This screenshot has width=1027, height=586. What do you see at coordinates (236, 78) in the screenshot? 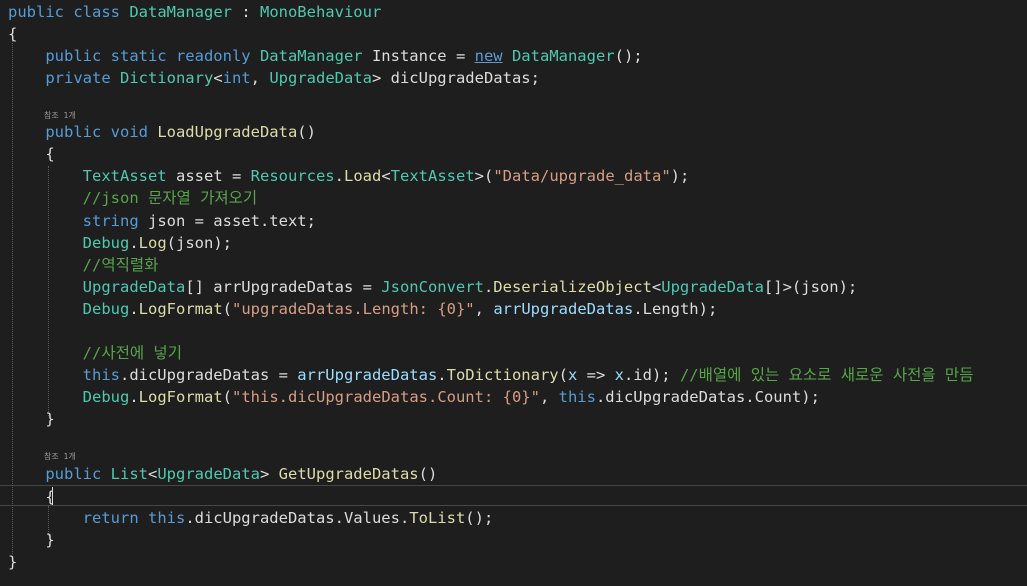
I see `code-token: int` at bounding box center [236, 78].